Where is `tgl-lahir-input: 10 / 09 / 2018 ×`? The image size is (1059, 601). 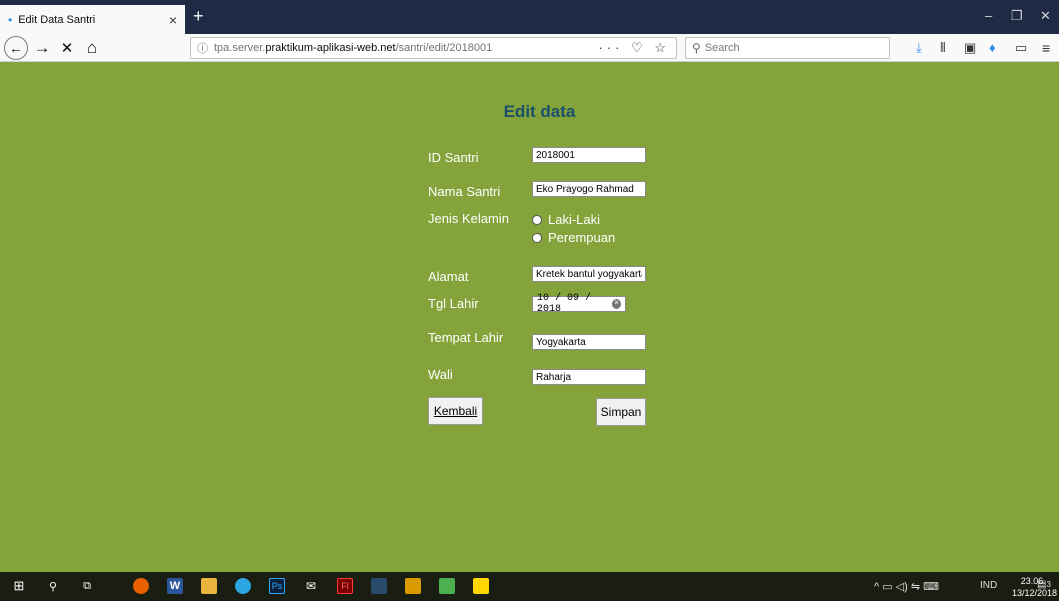
tgl-lahir-input: 10 / 09 / 2018 × is located at coordinates (579, 304).